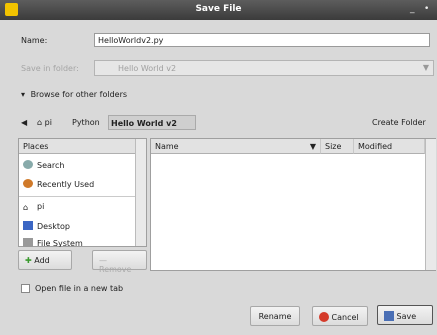 This screenshot has width=437, height=335. Describe the element at coordinates (28, 260) in the screenshot. I see `add-icon: ✚` at that location.